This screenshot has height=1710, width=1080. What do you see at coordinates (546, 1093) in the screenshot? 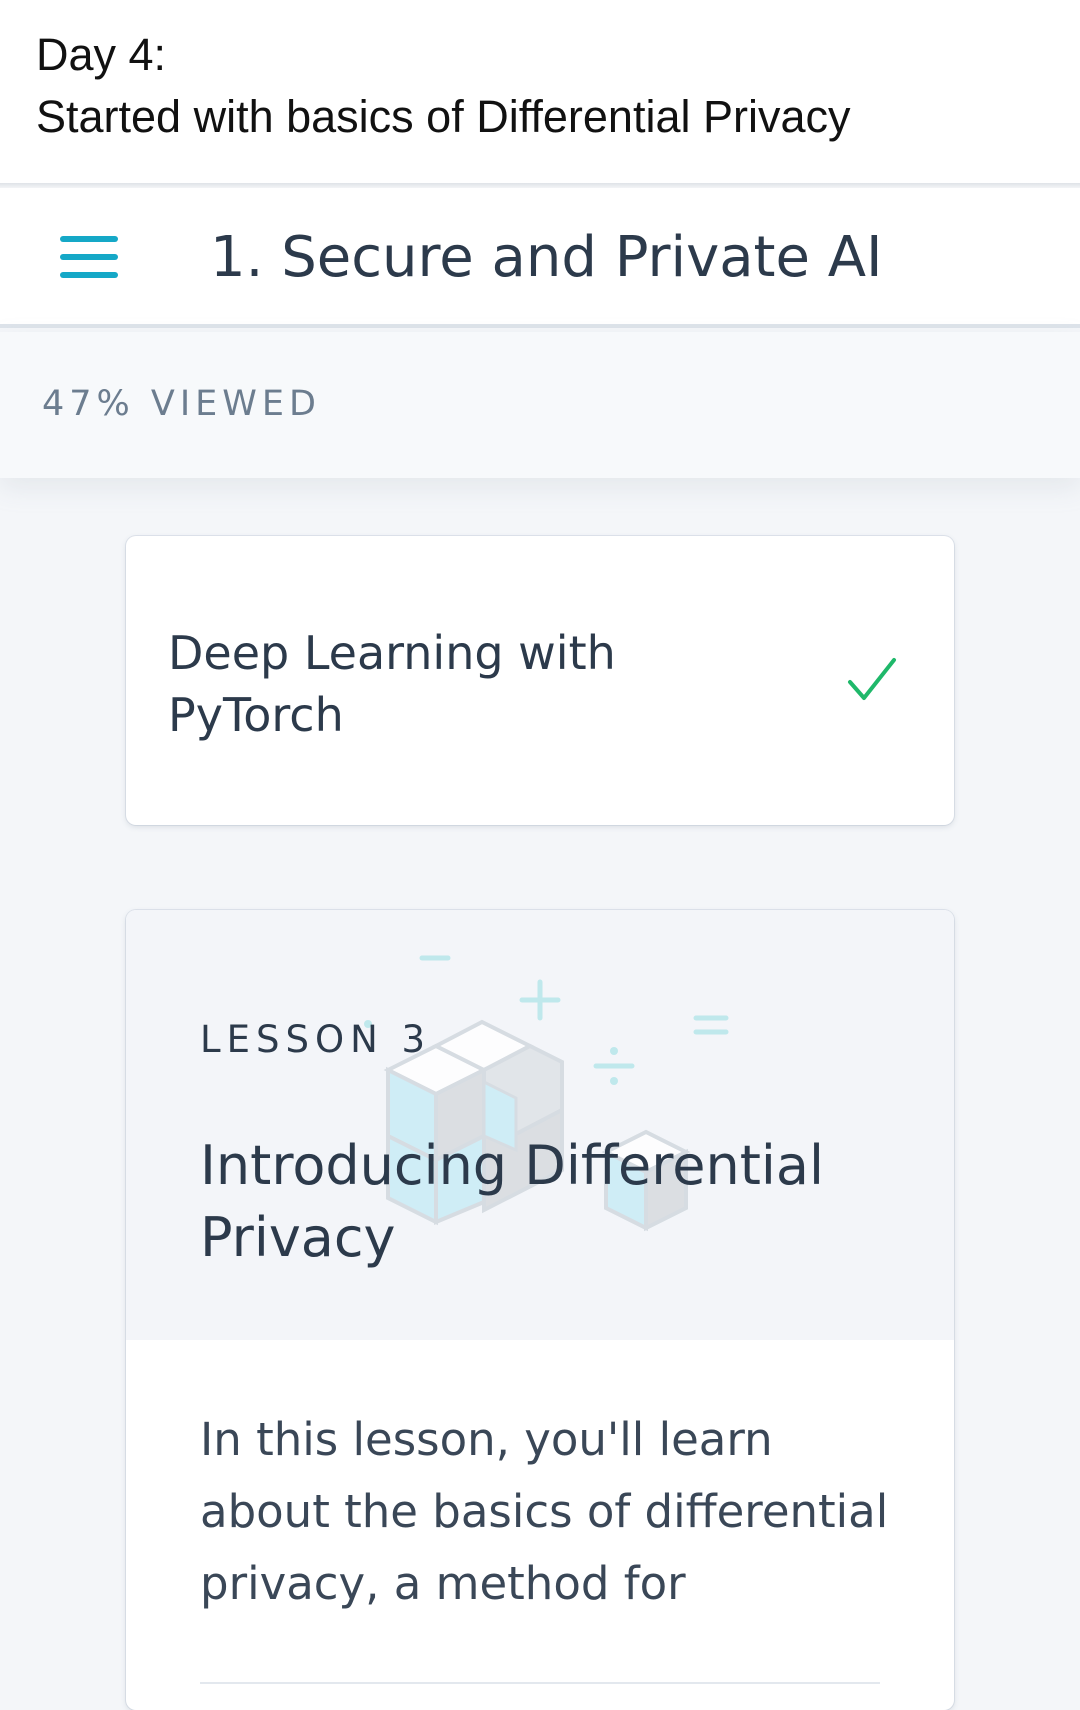
I see `lesson-hero-art` at bounding box center [546, 1093].